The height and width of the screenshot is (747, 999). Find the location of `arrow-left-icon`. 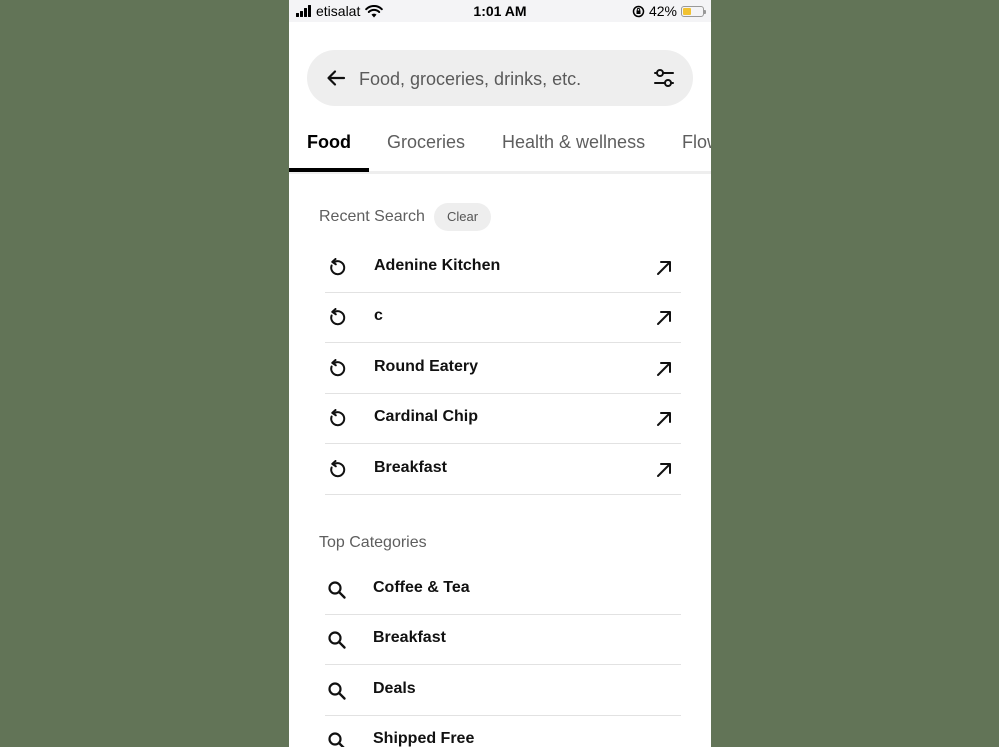

arrow-left-icon is located at coordinates (336, 78).